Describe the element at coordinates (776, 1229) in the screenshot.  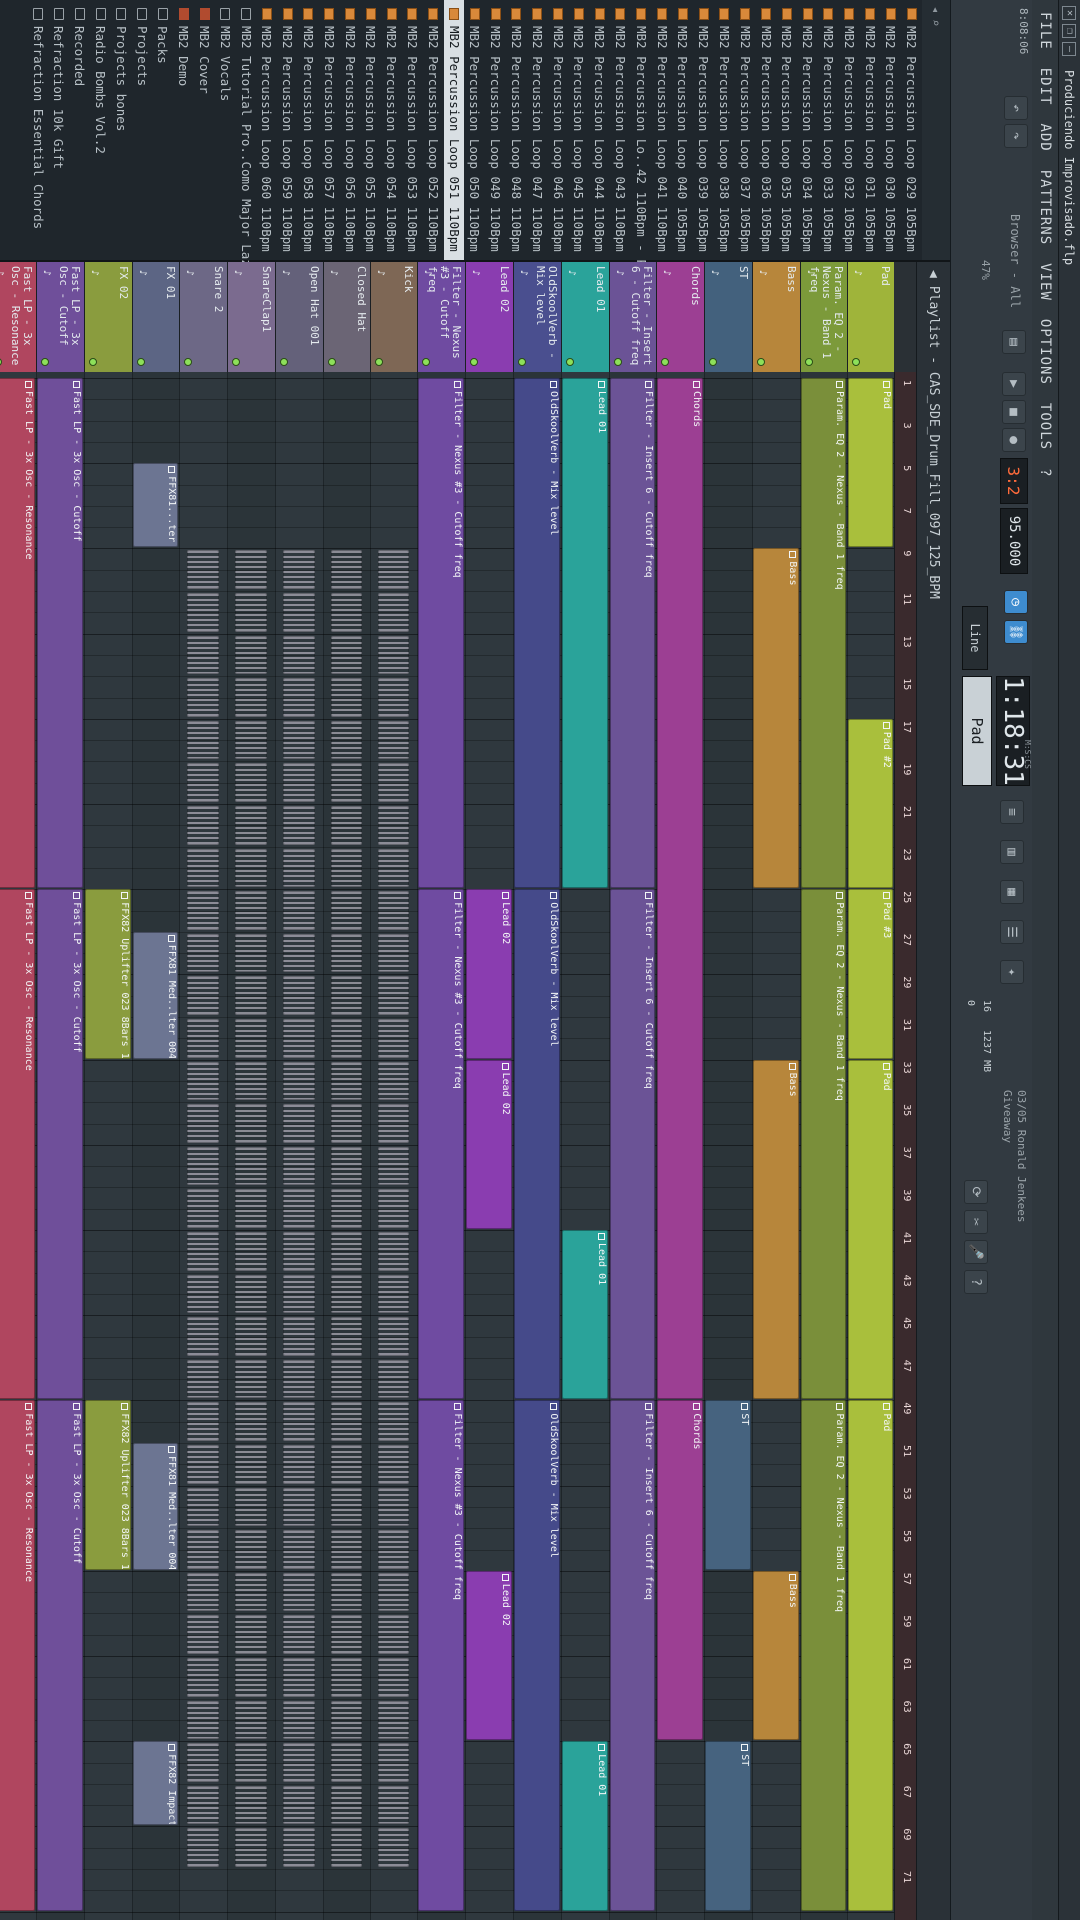
I see `playlist-clip: Bass` at that location.